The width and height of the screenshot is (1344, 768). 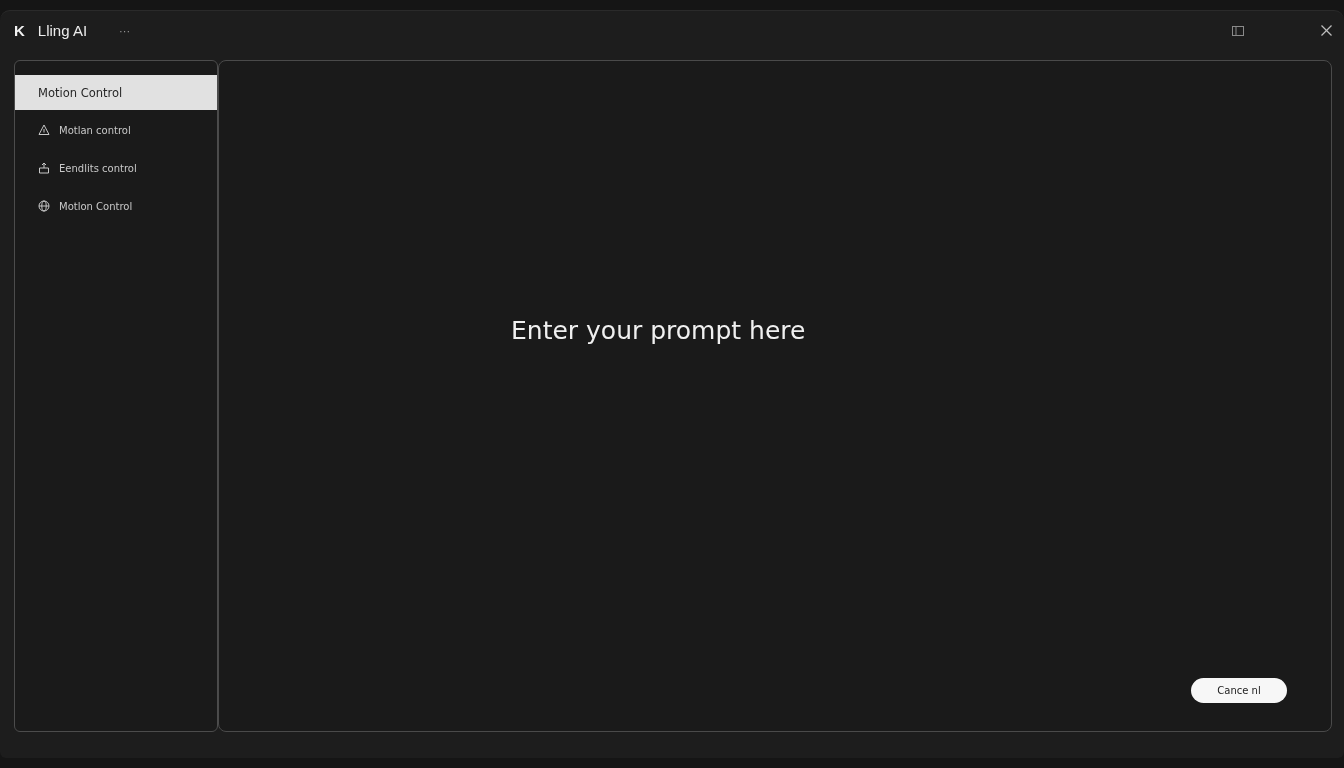 I want to click on sidebar-item: Eendlits control, so click(x=116, y=168).